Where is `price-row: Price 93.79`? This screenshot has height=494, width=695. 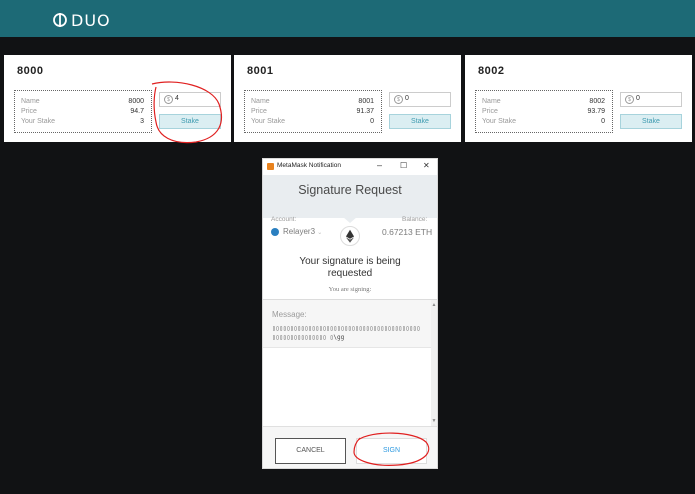
price-row: Price 93.79 is located at coordinates (545, 113).